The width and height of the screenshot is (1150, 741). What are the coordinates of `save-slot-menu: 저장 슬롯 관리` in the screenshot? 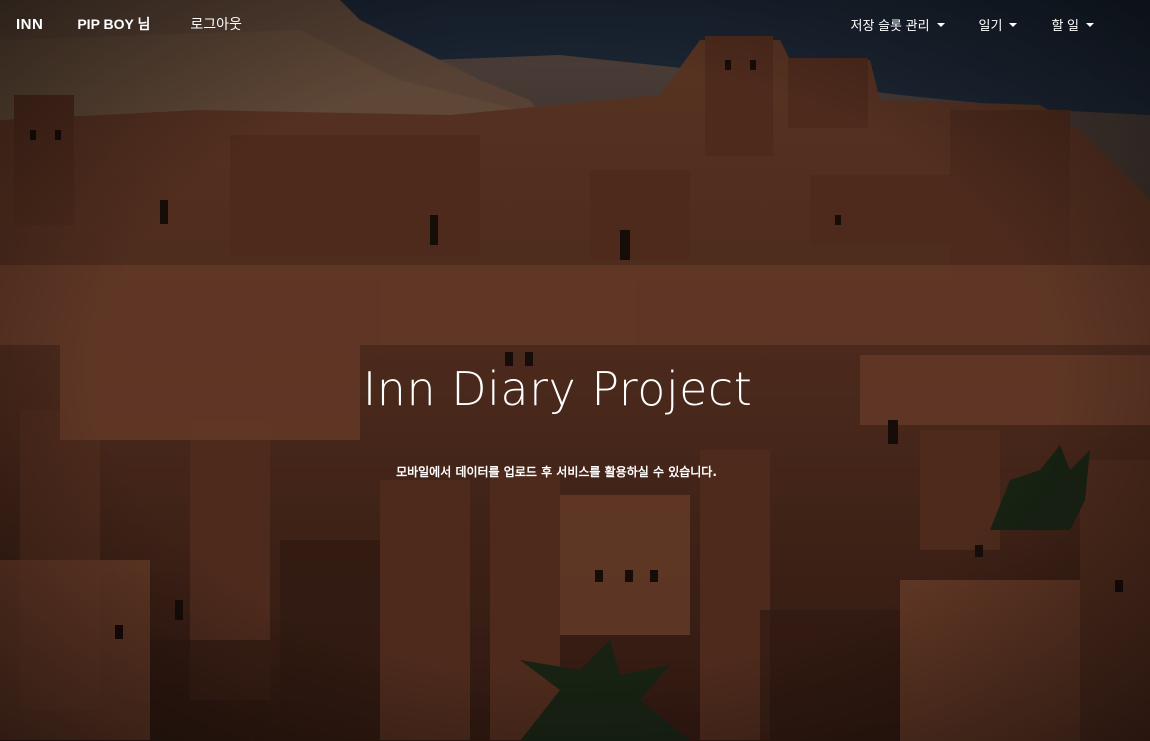 It's located at (898, 24).